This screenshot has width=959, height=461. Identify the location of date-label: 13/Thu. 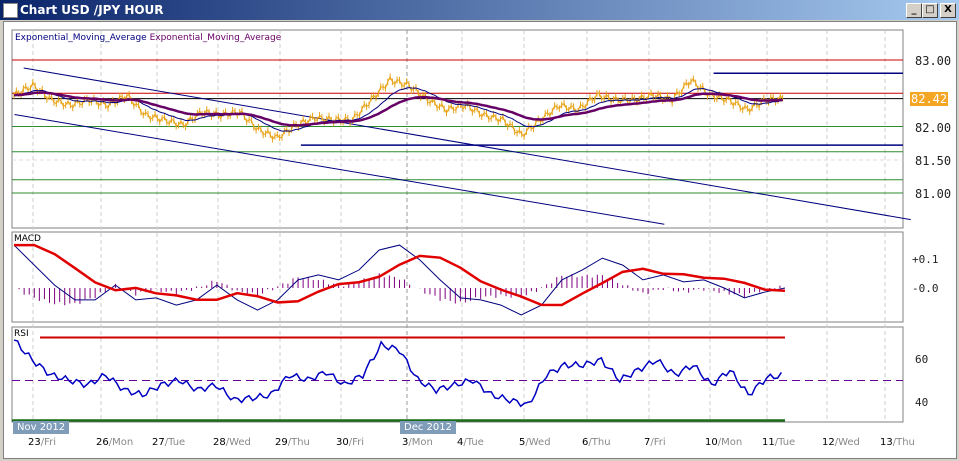
(897, 442).